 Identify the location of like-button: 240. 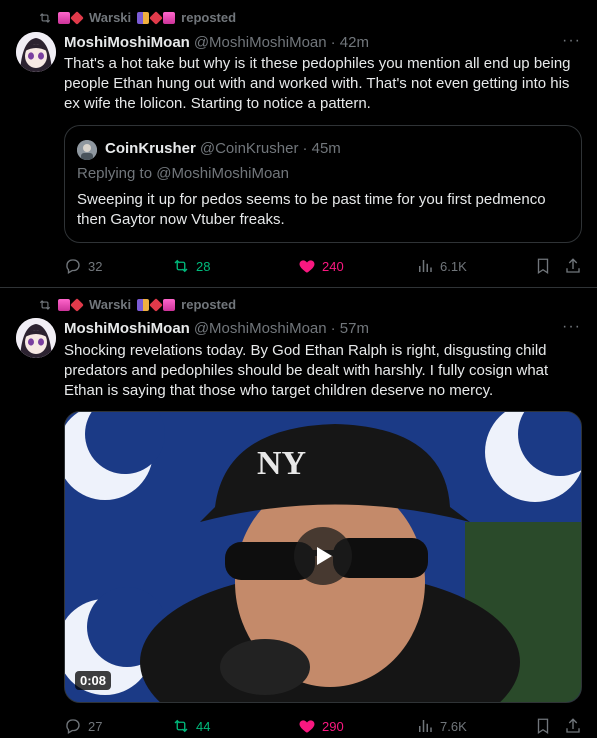
(321, 266).